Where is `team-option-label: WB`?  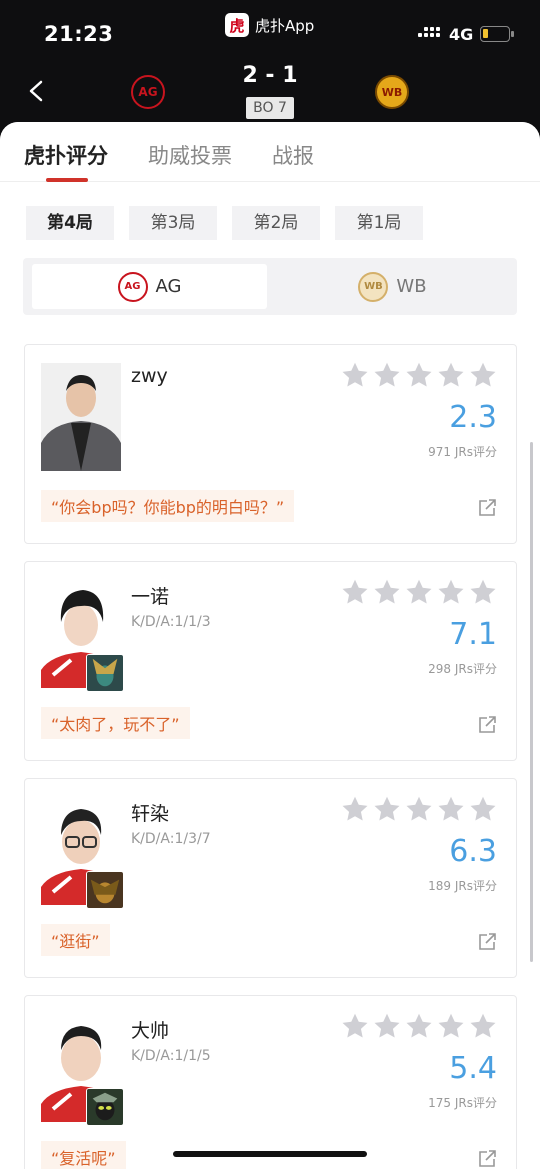 team-option-label: WB is located at coordinates (411, 286).